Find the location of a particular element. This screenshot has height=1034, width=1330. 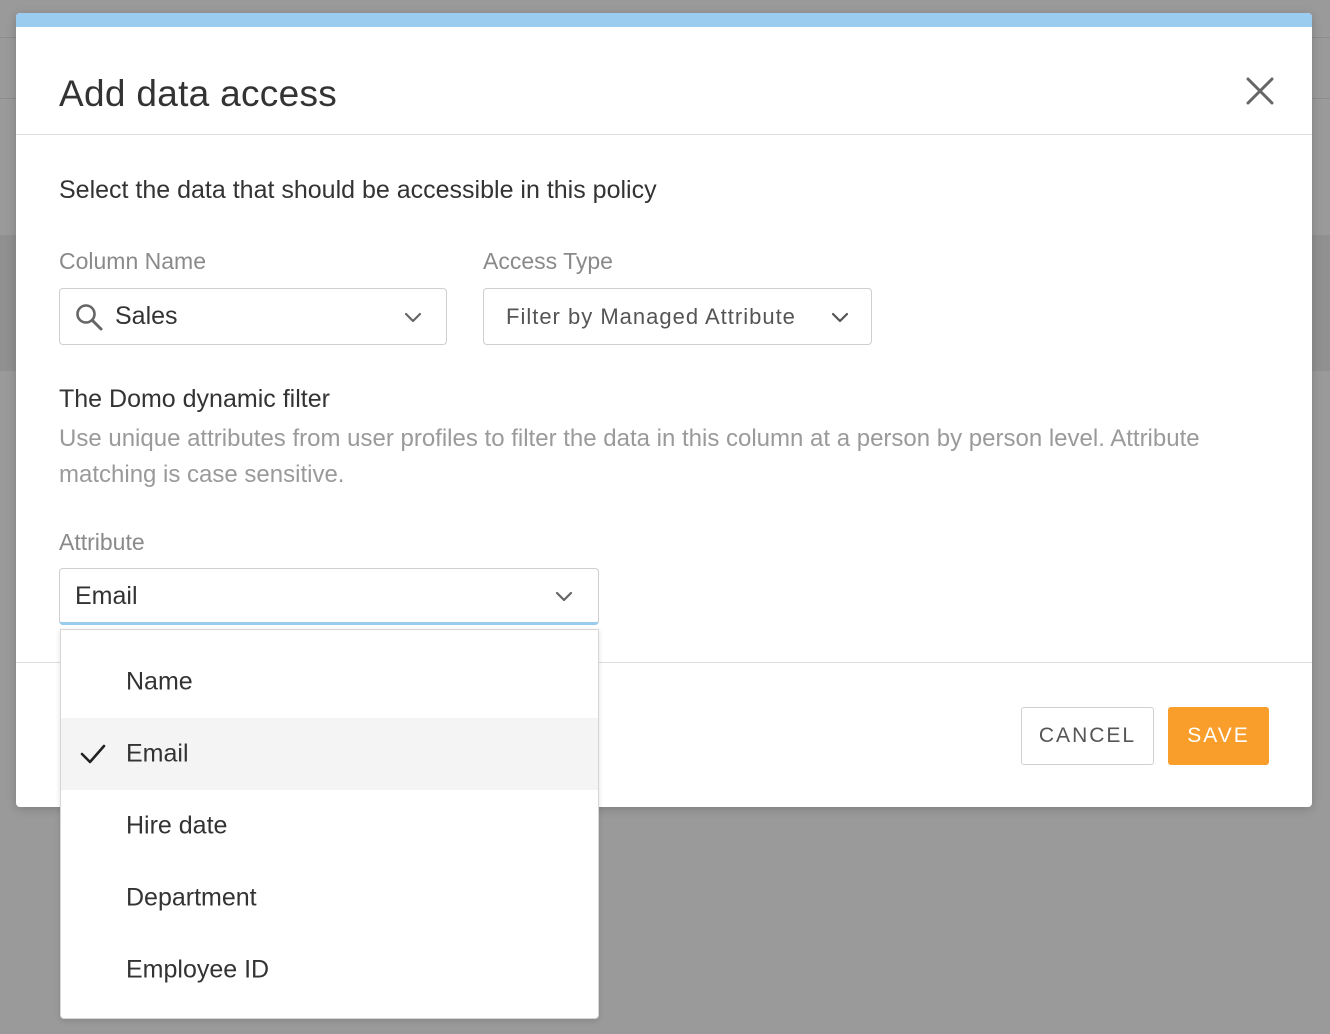

option-label: Name is located at coordinates (159, 681).